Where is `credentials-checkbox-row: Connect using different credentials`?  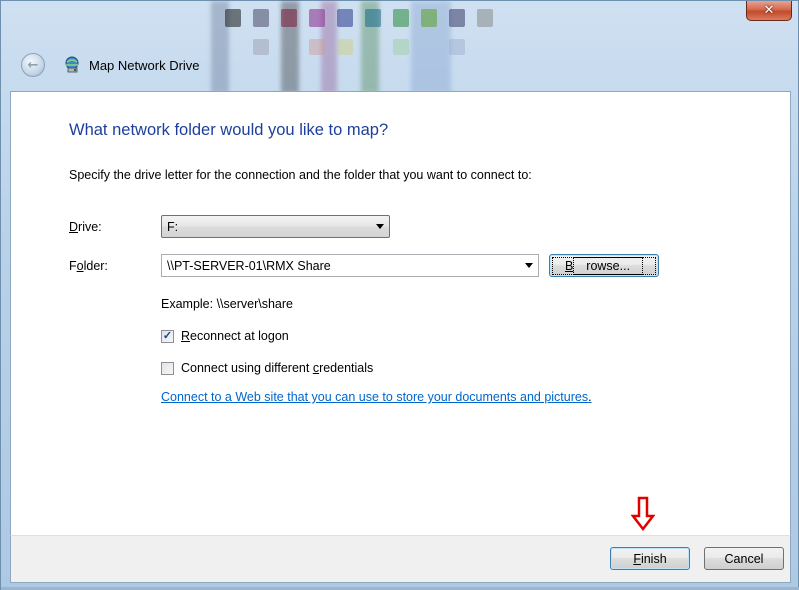 credentials-checkbox-row: Connect using different credentials is located at coordinates (267, 368).